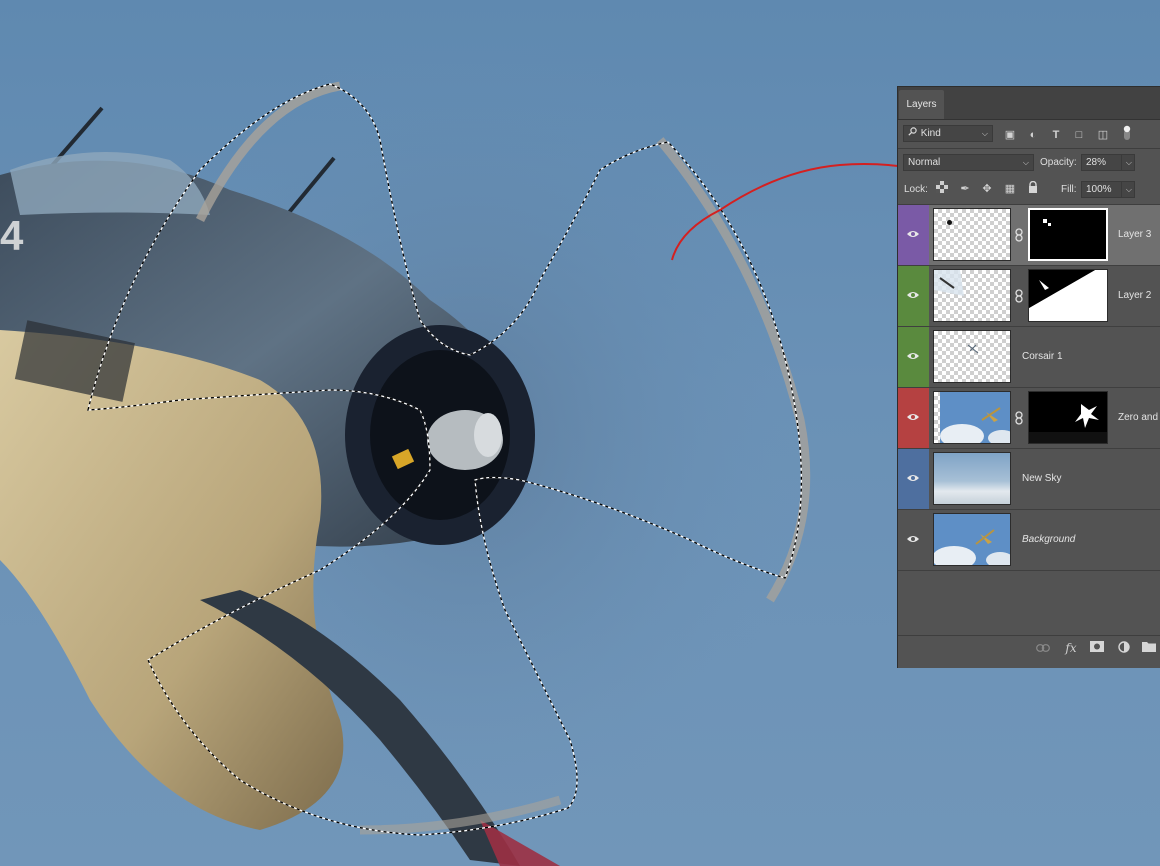 This screenshot has height=866, width=1160. Describe the element at coordinates (921, 104) in the screenshot. I see `tab-layers: Layers` at that location.